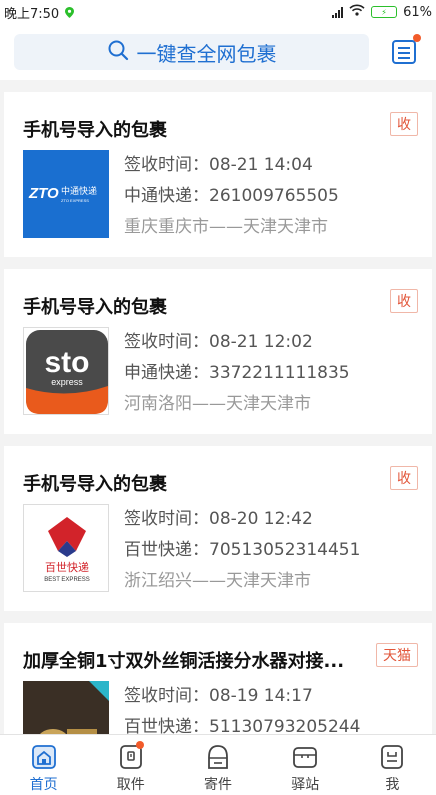 The height and width of the screenshot is (795, 436). I want to click on sign-time: 签收时间：08-21 12:02, so click(218, 342).